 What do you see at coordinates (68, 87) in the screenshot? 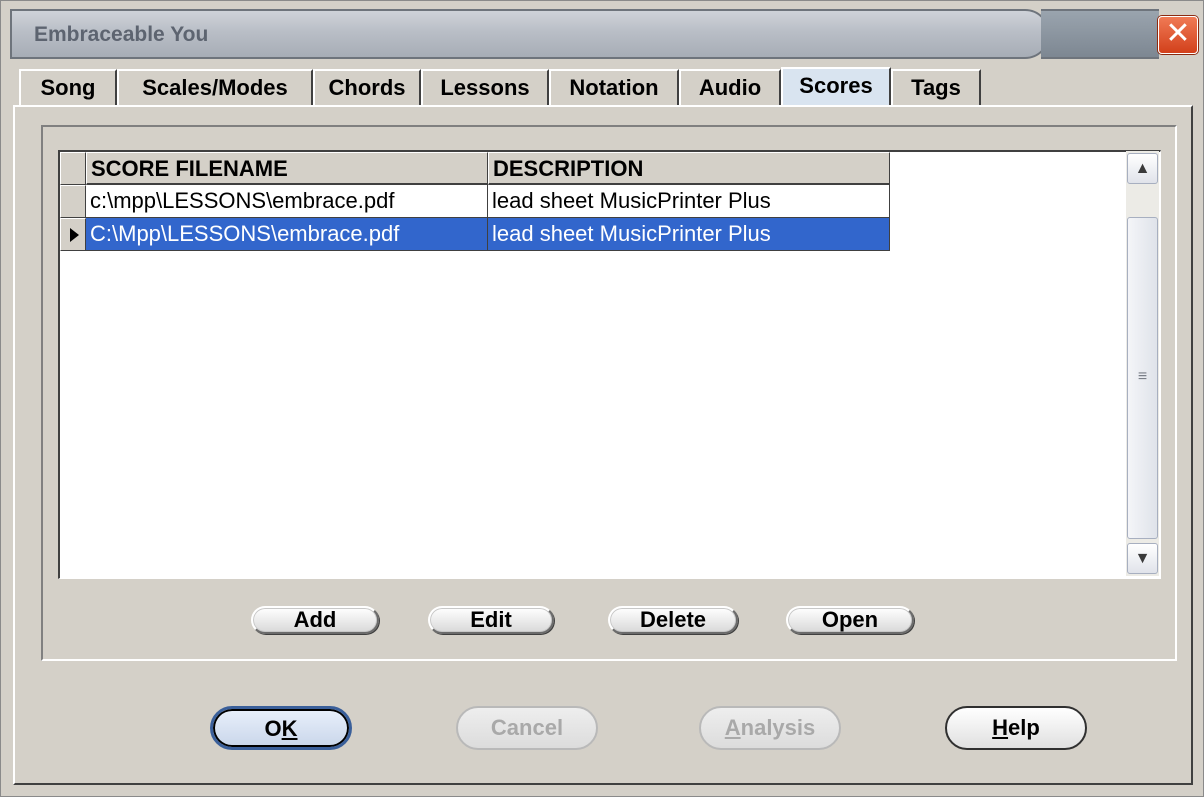
I see `tab-song: Song` at bounding box center [68, 87].